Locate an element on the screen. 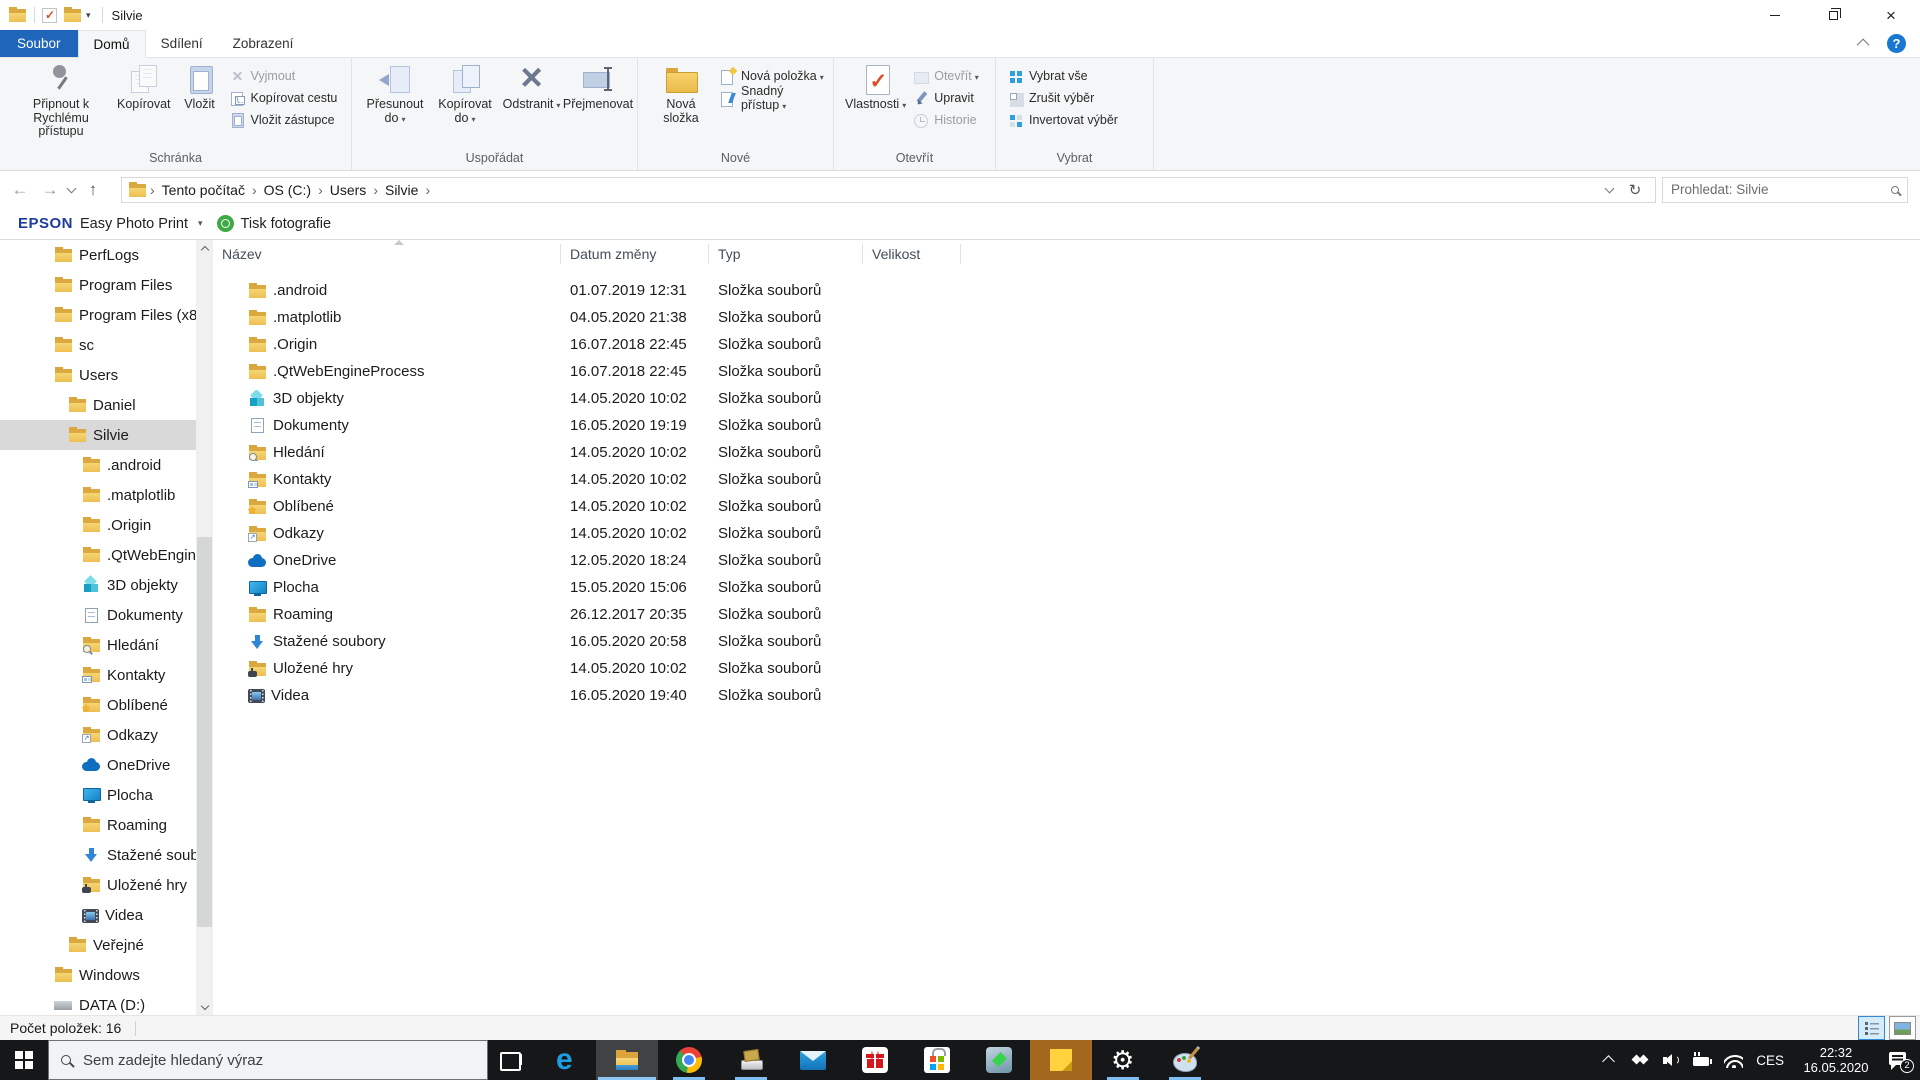  minimize-button is located at coordinates (1775, 15).